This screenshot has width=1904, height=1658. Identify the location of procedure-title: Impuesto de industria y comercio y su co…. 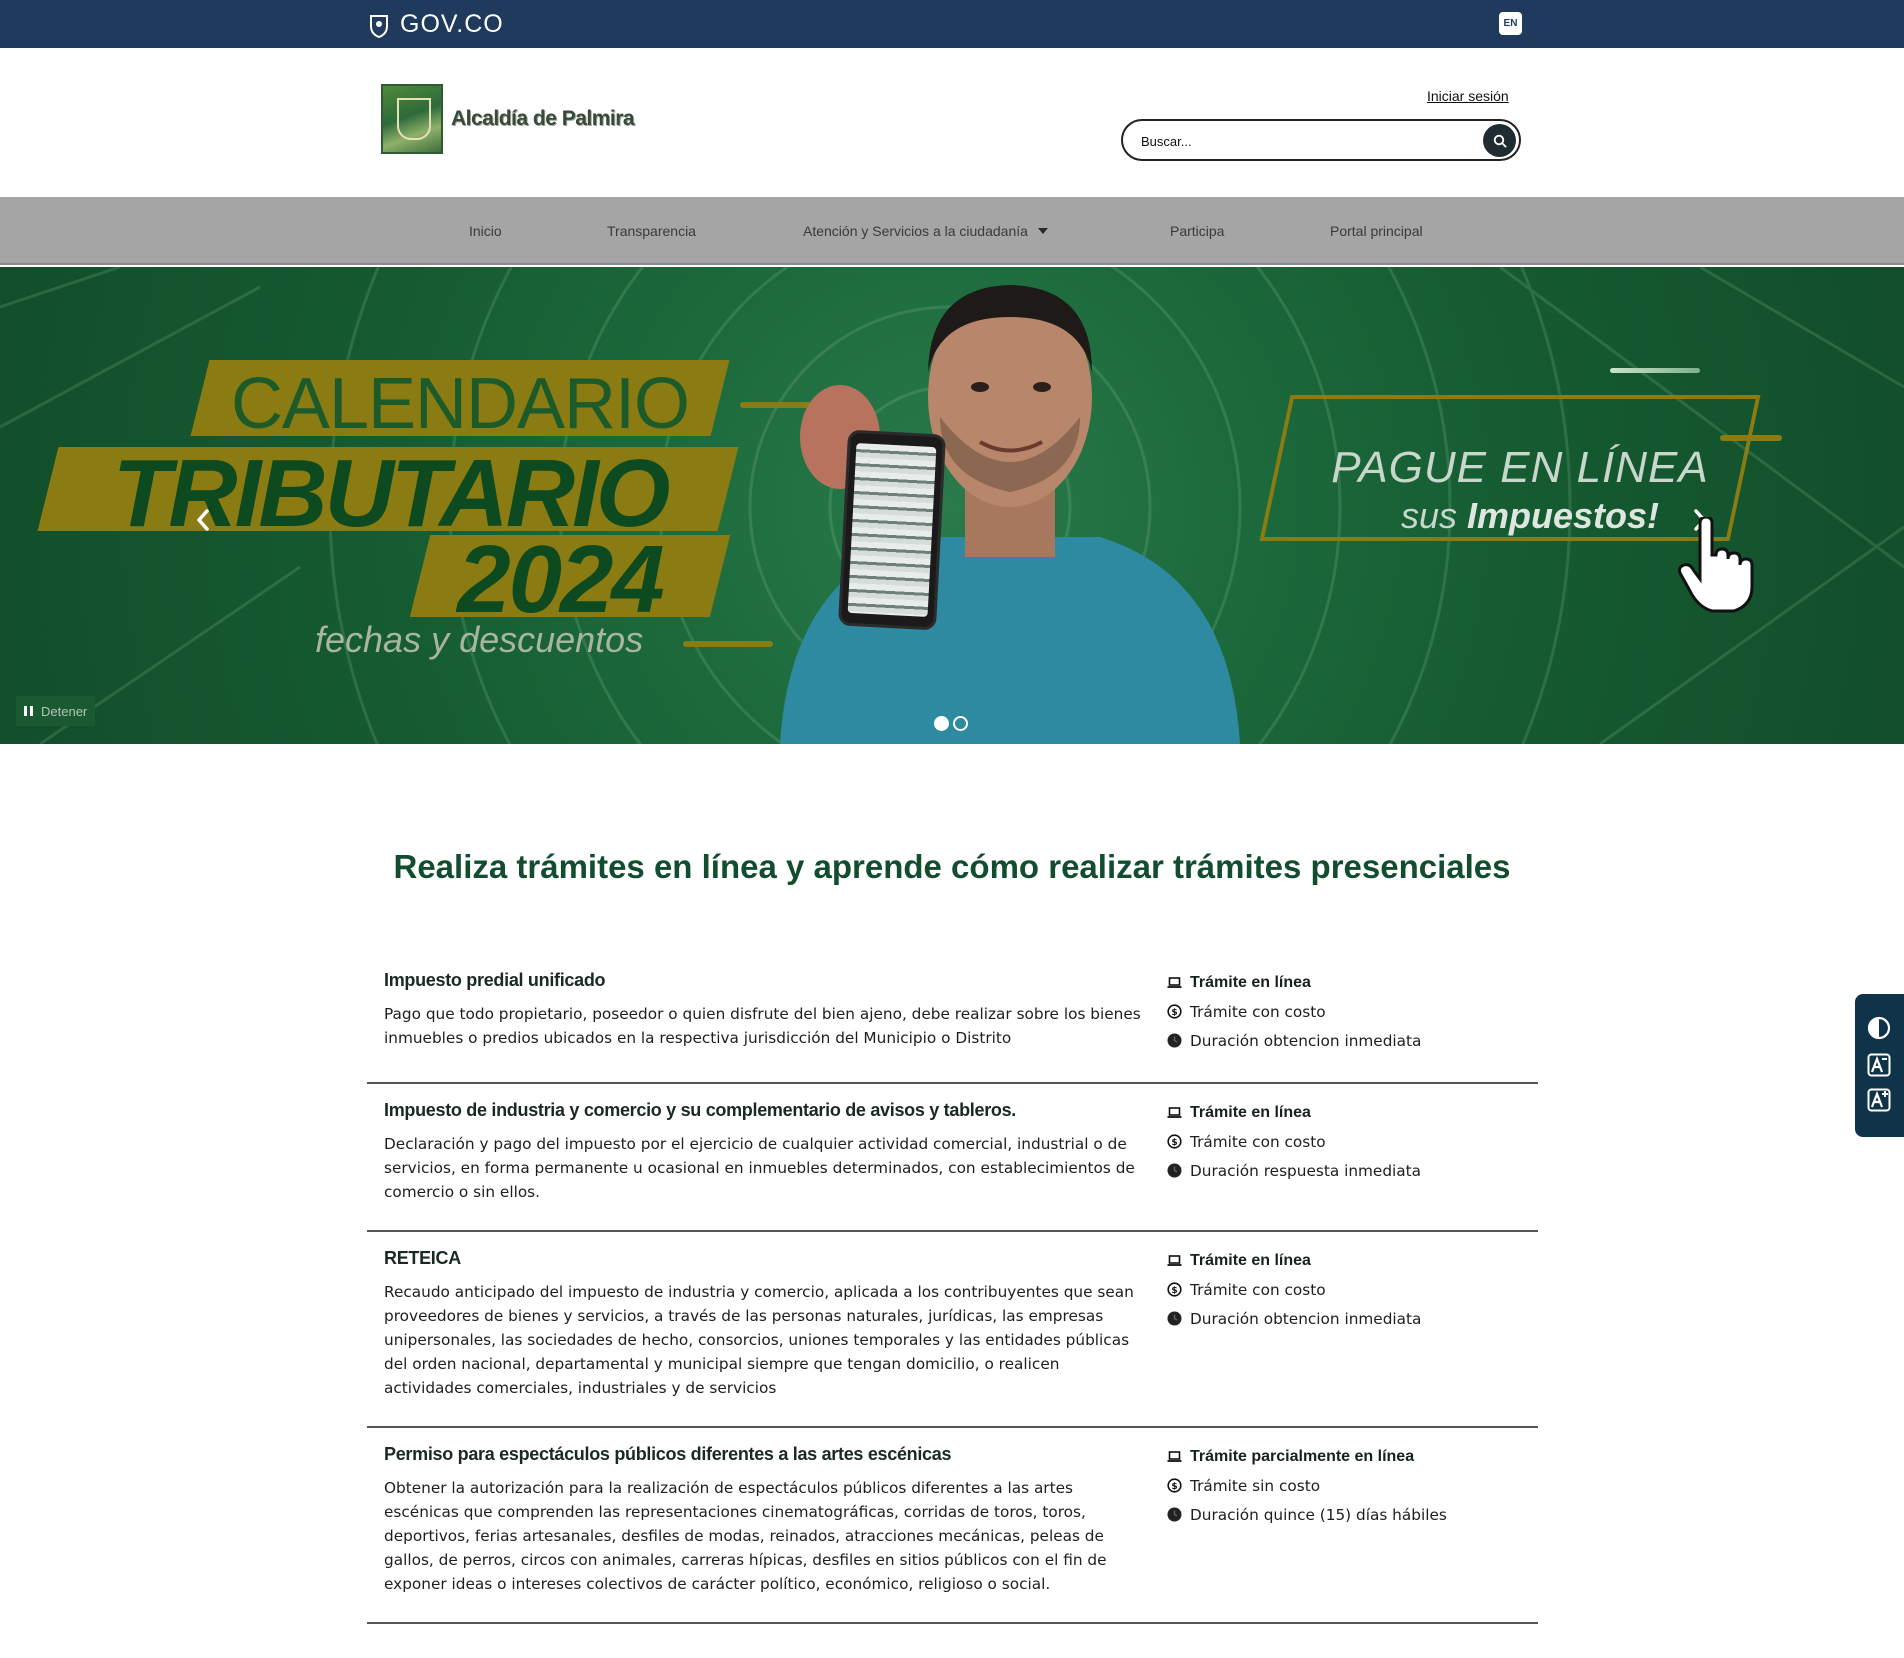
(700, 1110).